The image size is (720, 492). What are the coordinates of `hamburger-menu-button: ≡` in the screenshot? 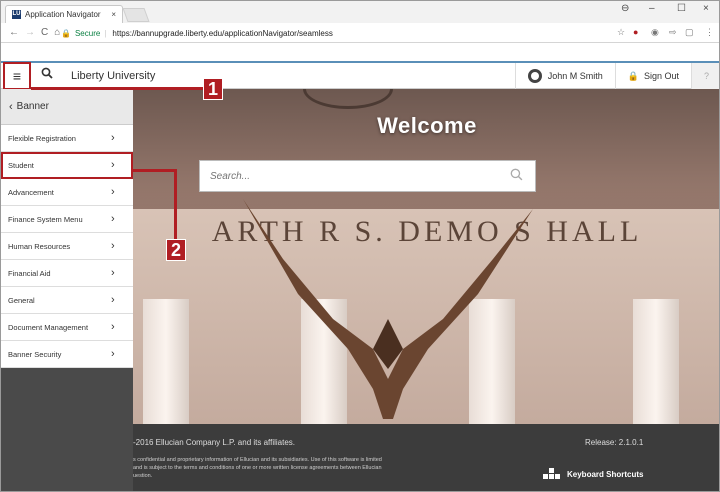 It's located at (17, 76).